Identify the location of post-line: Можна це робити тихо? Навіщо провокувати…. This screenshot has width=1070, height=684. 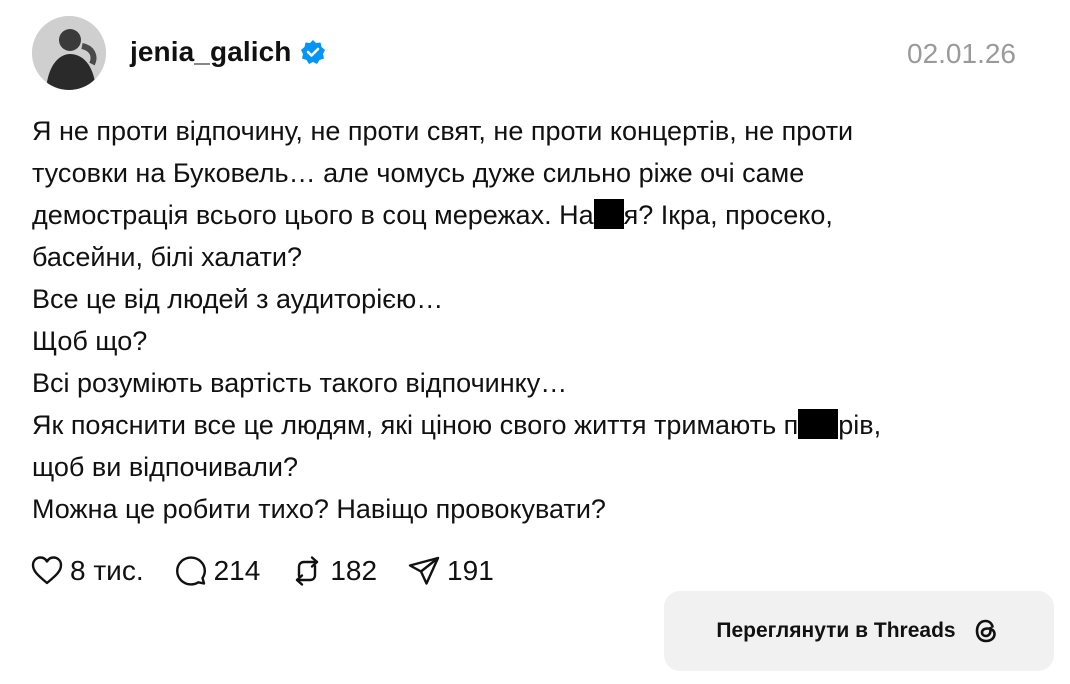
(319, 509).